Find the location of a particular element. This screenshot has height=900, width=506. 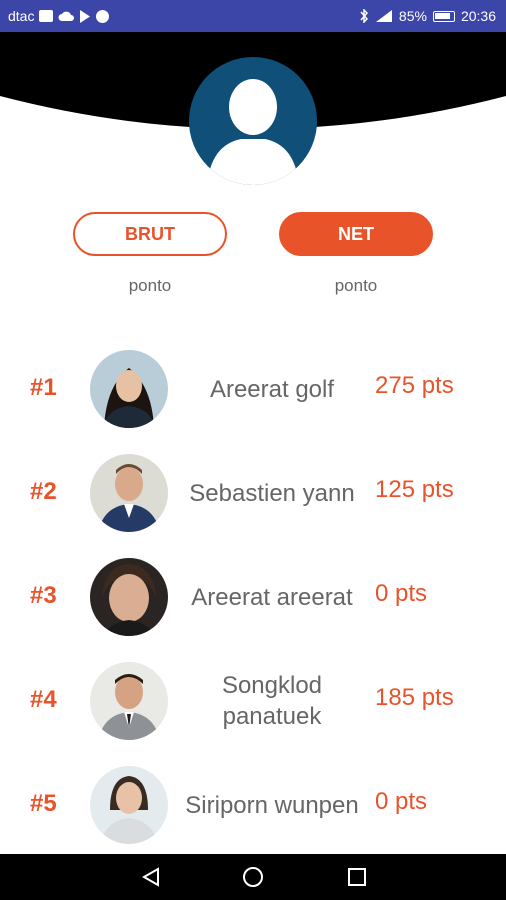

net-sublabel: ponto is located at coordinates (356, 285).